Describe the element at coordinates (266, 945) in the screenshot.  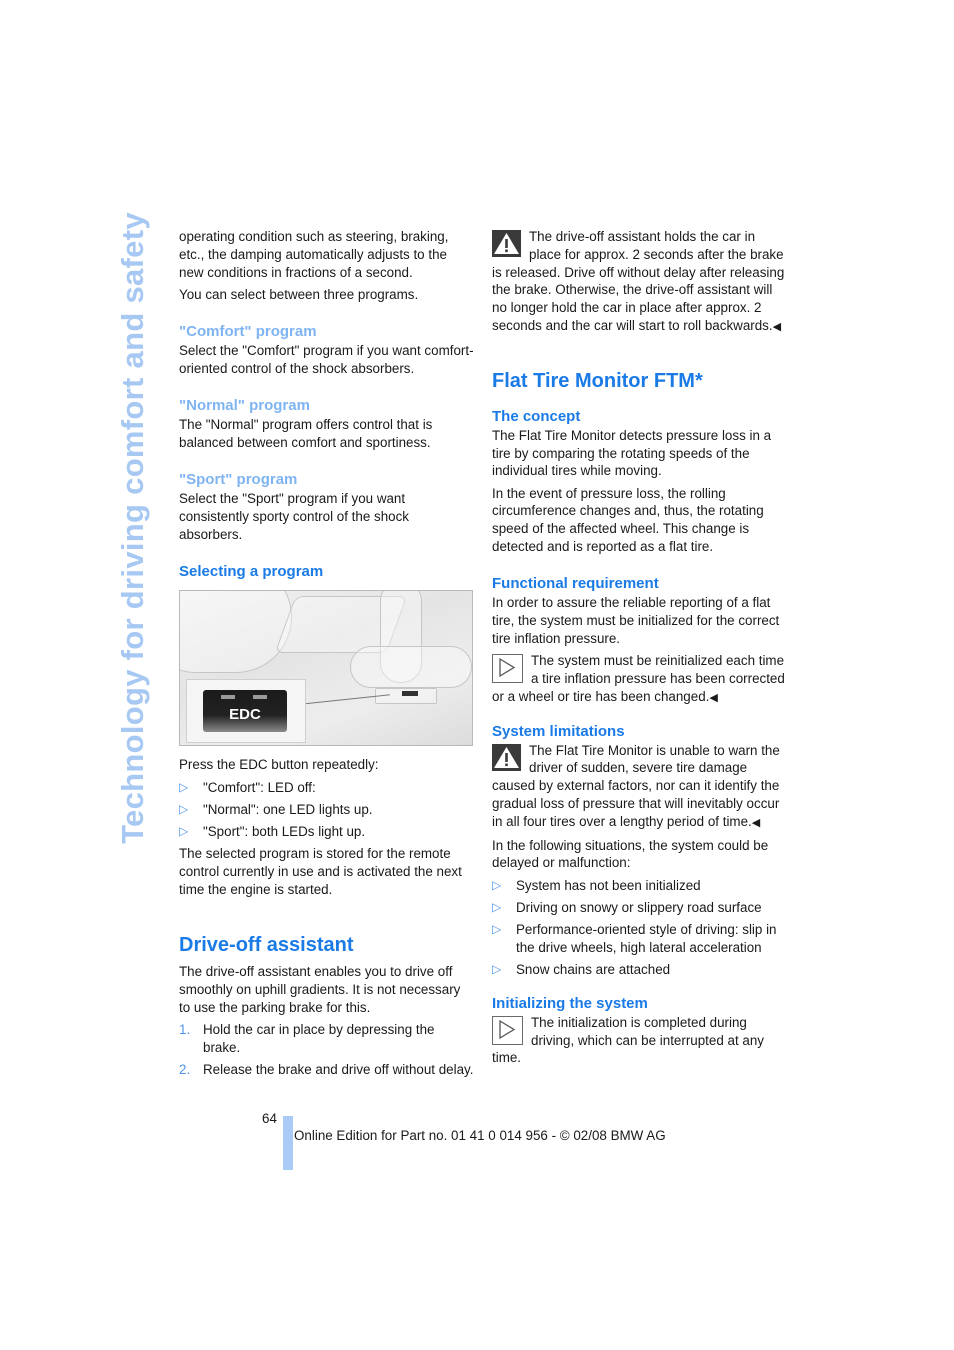
I see `drive-off-assistant-heading: Drive-off assistant` at that location.